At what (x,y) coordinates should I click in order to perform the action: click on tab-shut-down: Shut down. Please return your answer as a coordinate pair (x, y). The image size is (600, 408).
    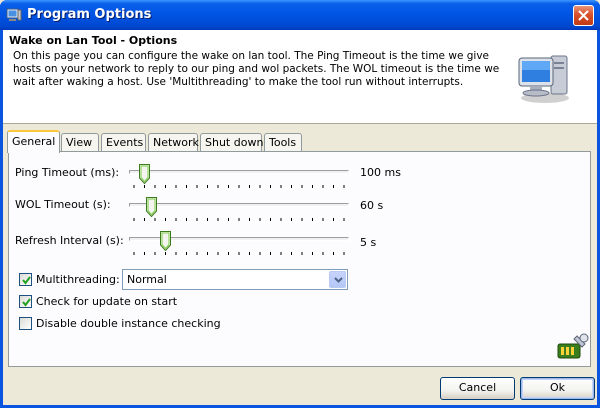
    Looking at the image, I should click on (231, 142).